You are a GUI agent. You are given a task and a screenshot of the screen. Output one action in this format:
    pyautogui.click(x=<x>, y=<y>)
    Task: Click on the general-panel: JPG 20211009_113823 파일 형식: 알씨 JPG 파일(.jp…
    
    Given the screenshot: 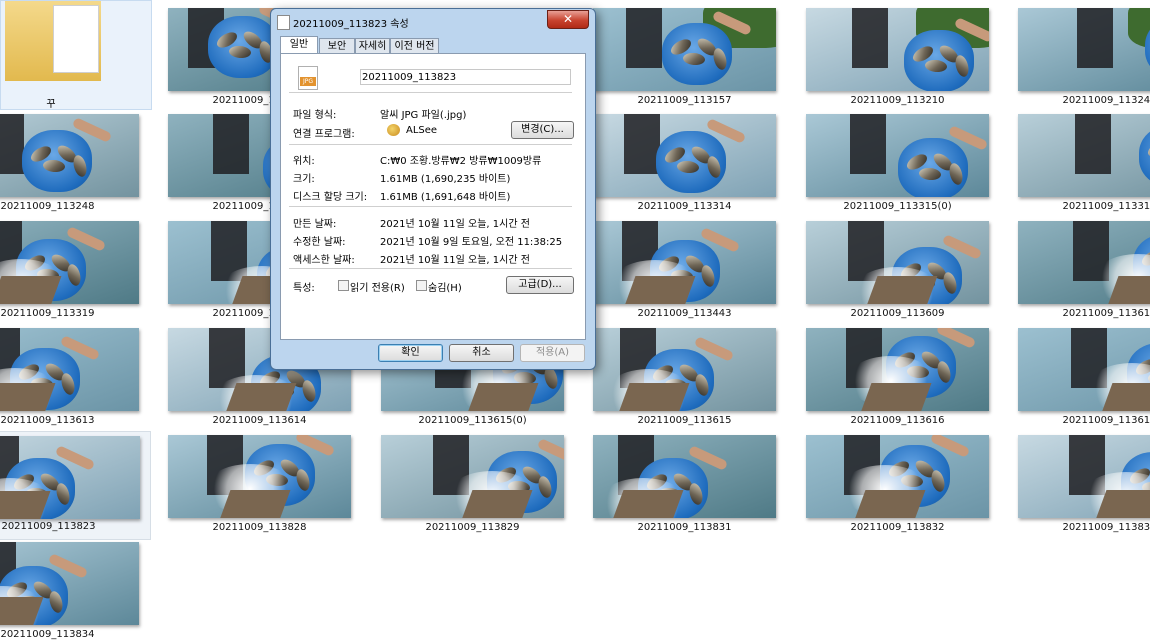 What is the action you would take?
    pyautogui.click(x=433, y=196)
    